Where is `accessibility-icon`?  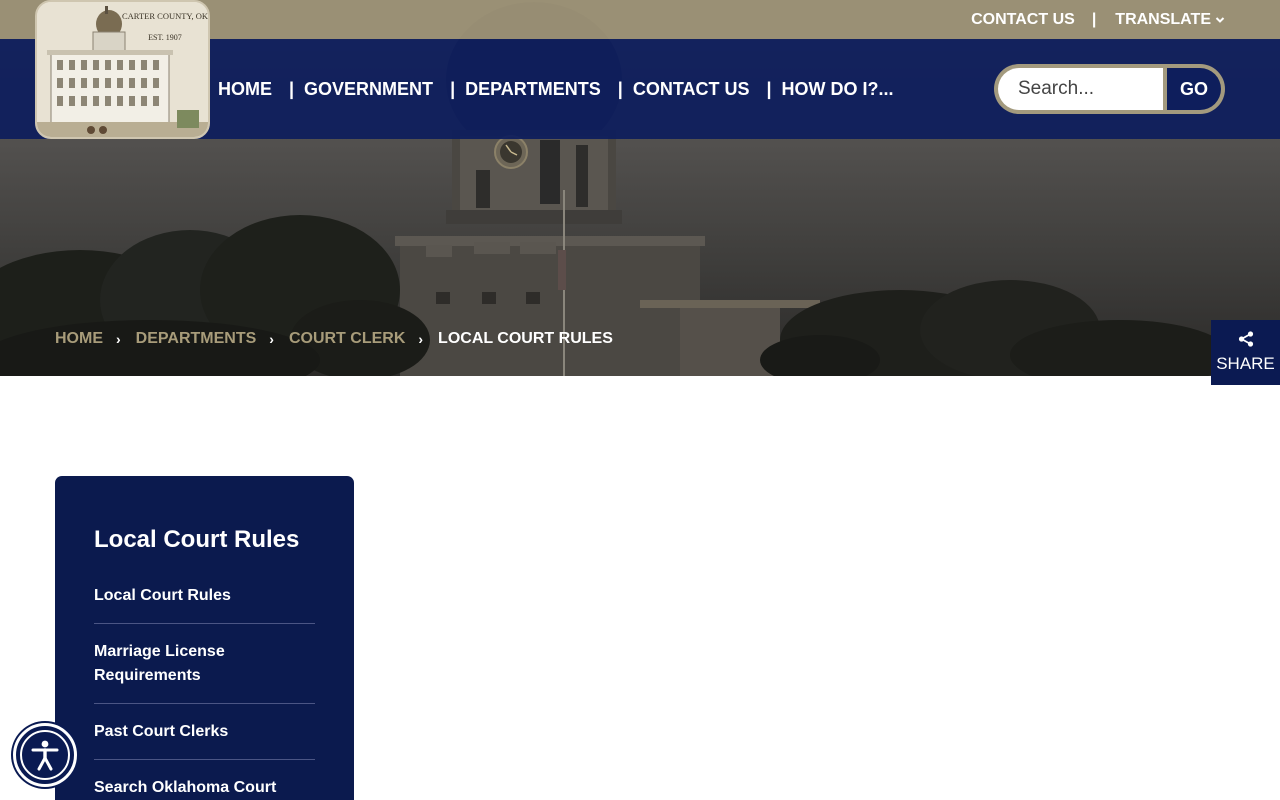 accessibility-icon is located at coordinates (45, 755).